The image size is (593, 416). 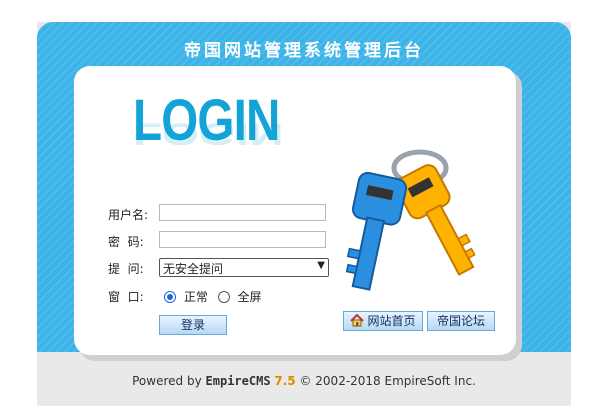 What do you see at coordinates (430, 381) in the screenshot?
I see `footer-company: EmpireSoft Inc.` at bounding box center [430, 381].